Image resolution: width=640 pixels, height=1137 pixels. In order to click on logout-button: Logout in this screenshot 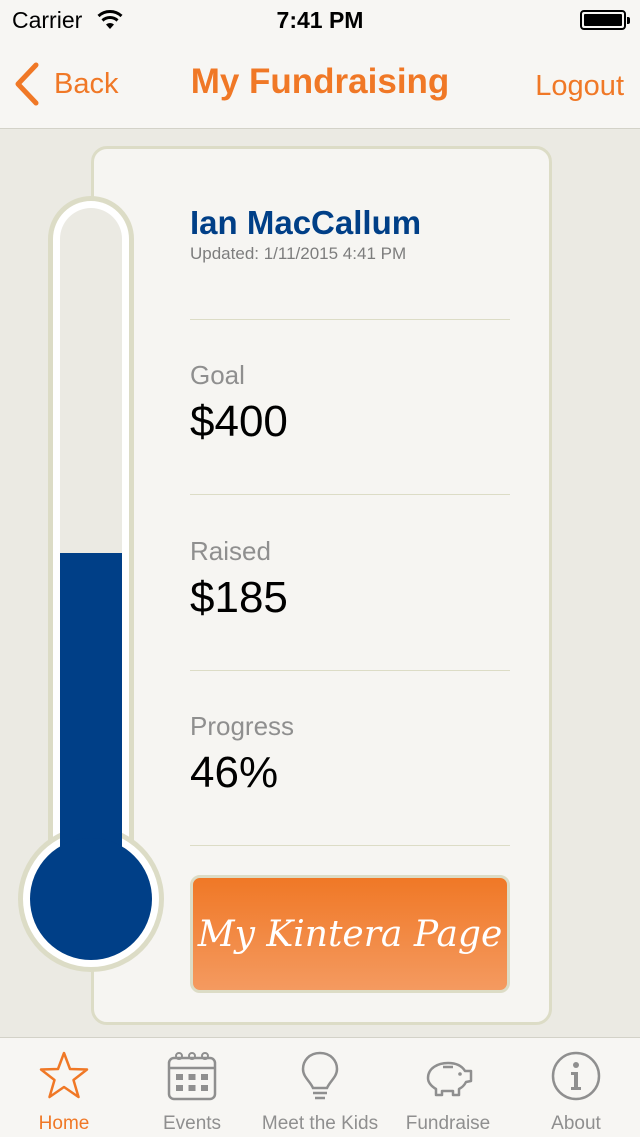, I will do `click(579, 86)`.